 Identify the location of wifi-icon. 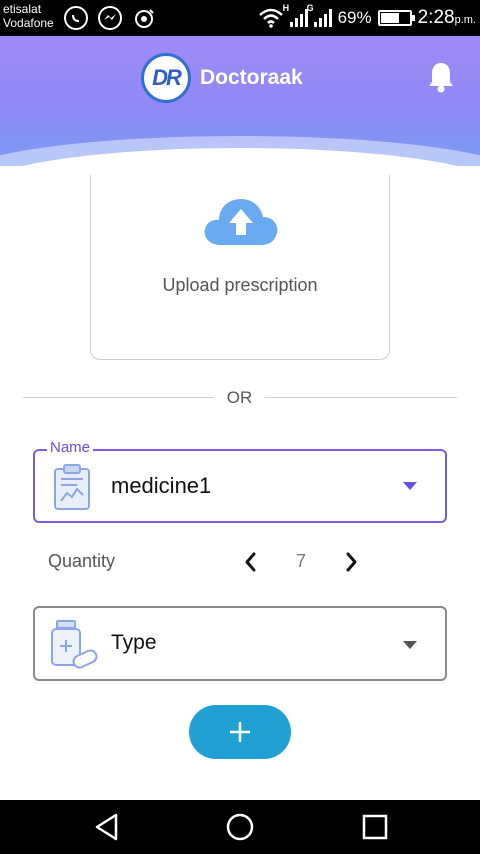
(271, 18).